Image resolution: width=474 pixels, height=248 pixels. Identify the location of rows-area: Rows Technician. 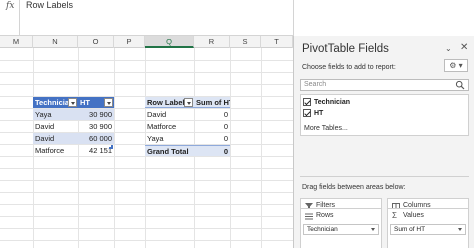
(341, 228).